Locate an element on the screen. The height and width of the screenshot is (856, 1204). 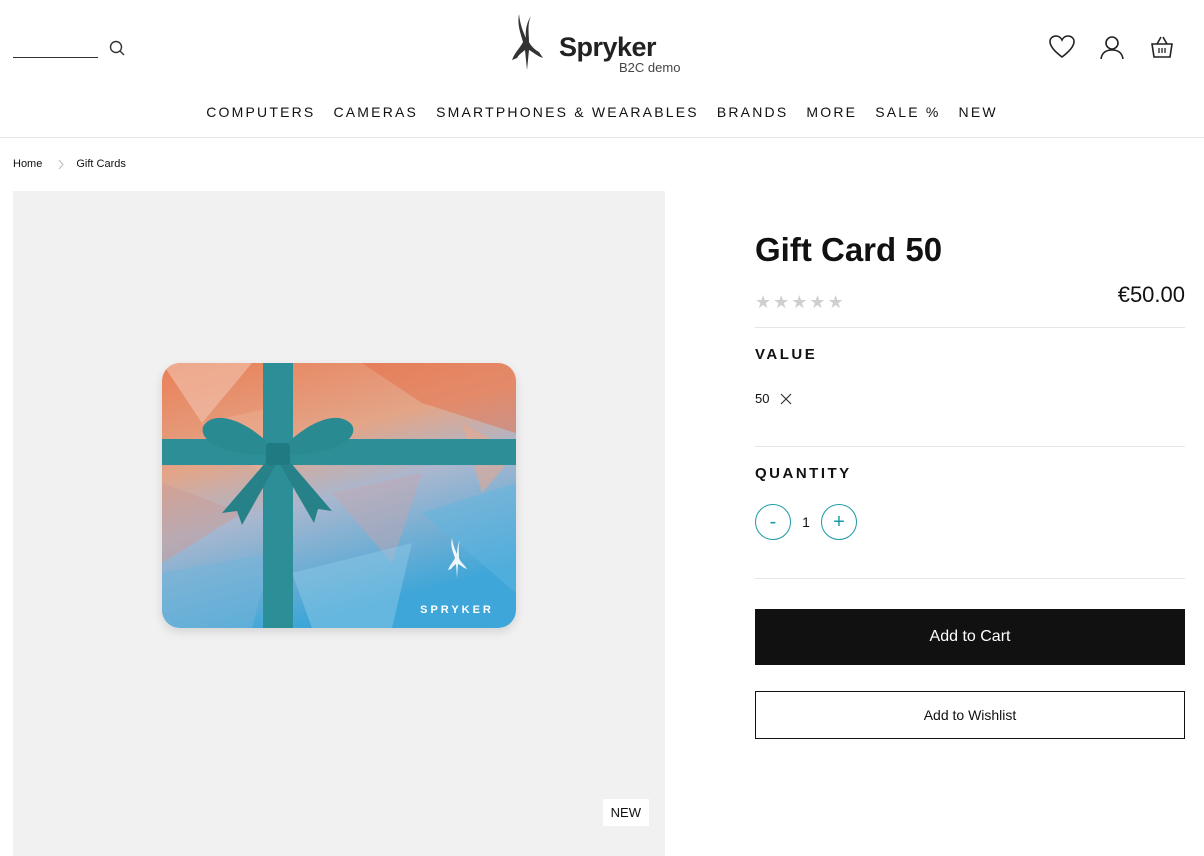
quantity-section: QUANTITY - 1 + is located at coordinates (970, 512).